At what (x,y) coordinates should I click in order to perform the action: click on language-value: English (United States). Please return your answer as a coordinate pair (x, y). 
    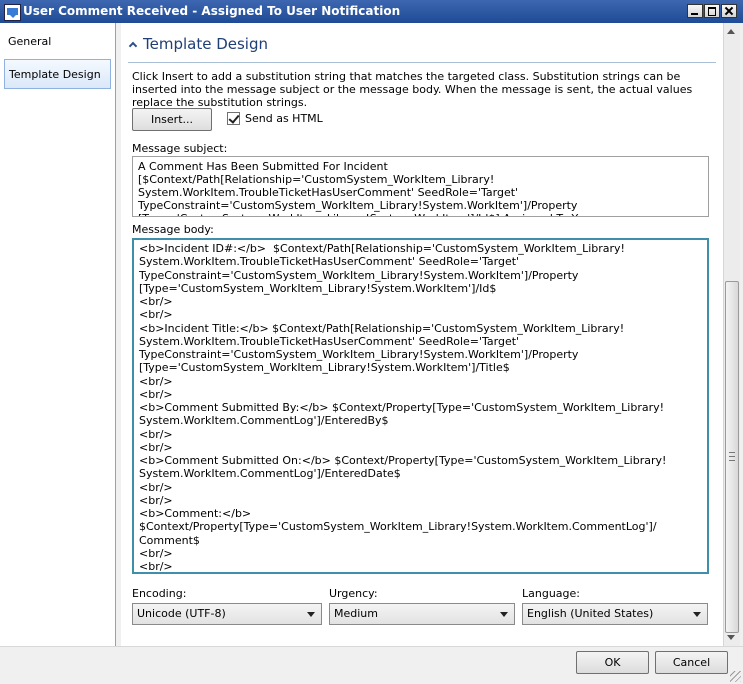
    Looking at the image, I should click on (590, 613).